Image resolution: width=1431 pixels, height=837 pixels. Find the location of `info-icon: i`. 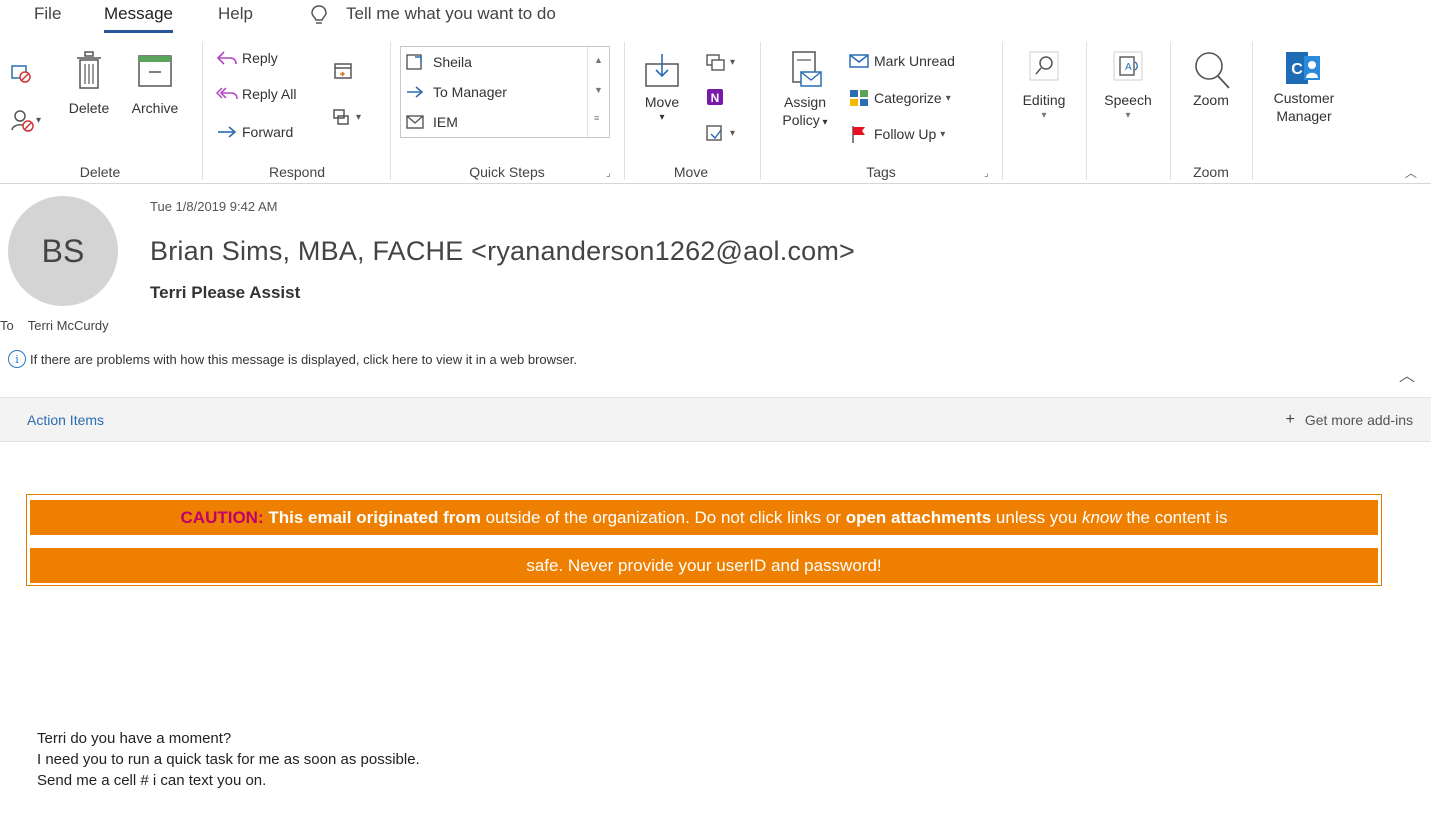

info-icon: i is located at coordinates (17, 359).